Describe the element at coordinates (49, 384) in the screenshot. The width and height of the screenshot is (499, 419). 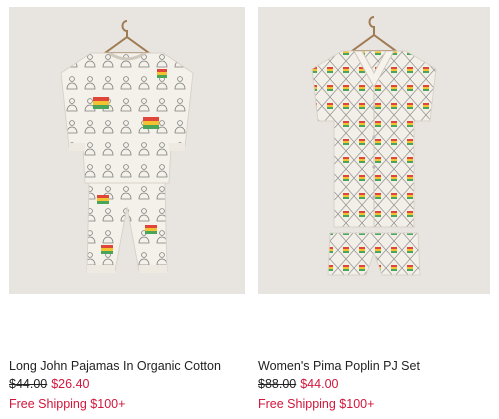
I see `price-row: $44.00 $26.40` at that location.